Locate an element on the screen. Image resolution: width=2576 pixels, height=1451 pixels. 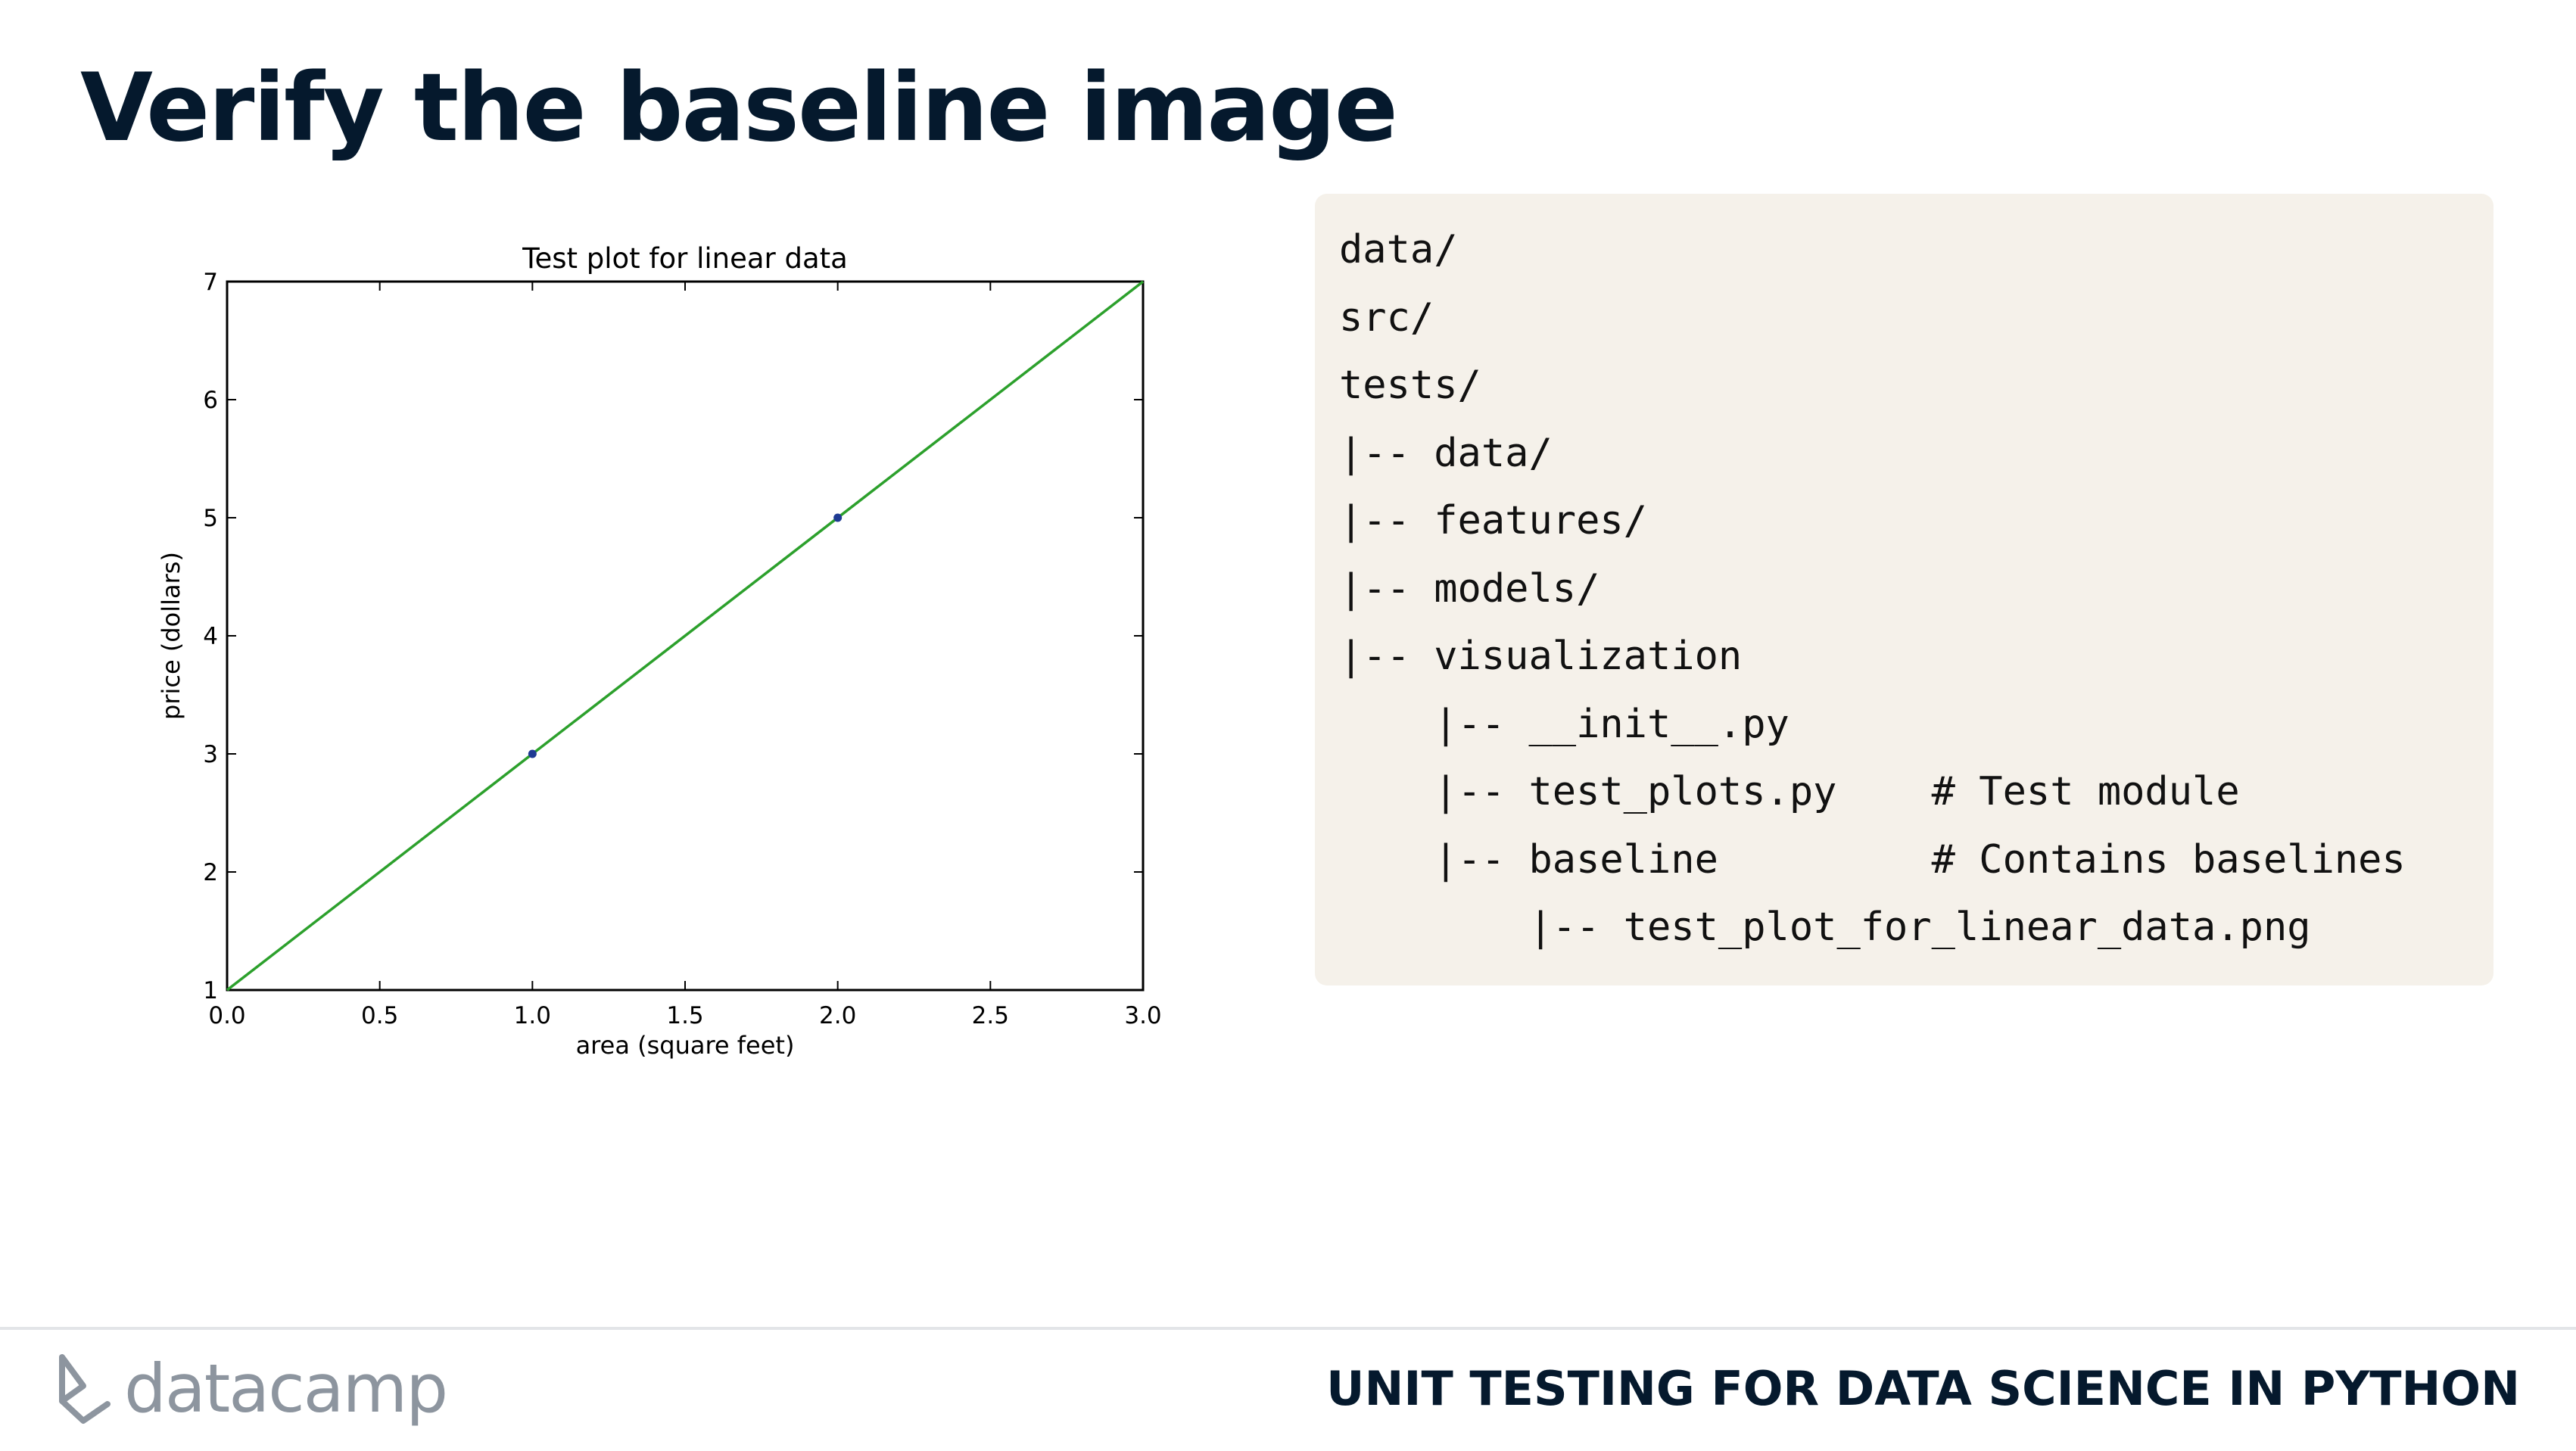
code-line: src/ is located at coordinates (1386, 318).